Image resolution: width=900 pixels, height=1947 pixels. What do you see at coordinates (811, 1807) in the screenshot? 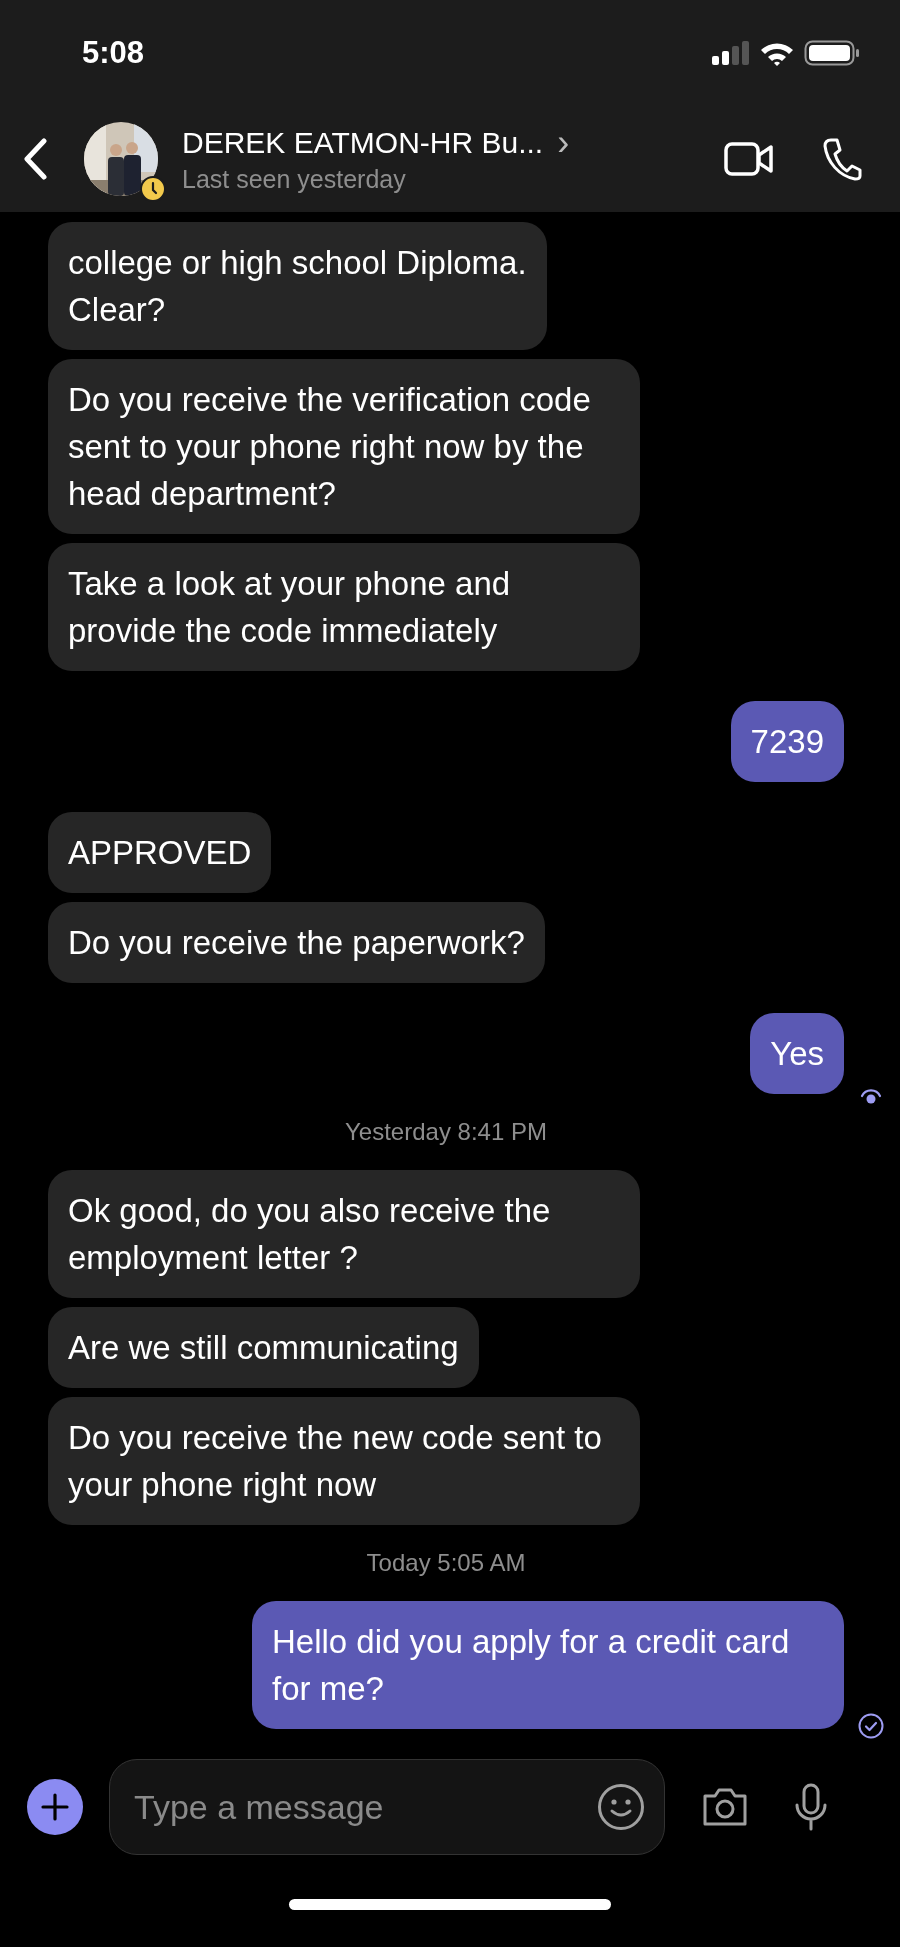
I see `microphone-icon` at bounding box center [811, 1807].